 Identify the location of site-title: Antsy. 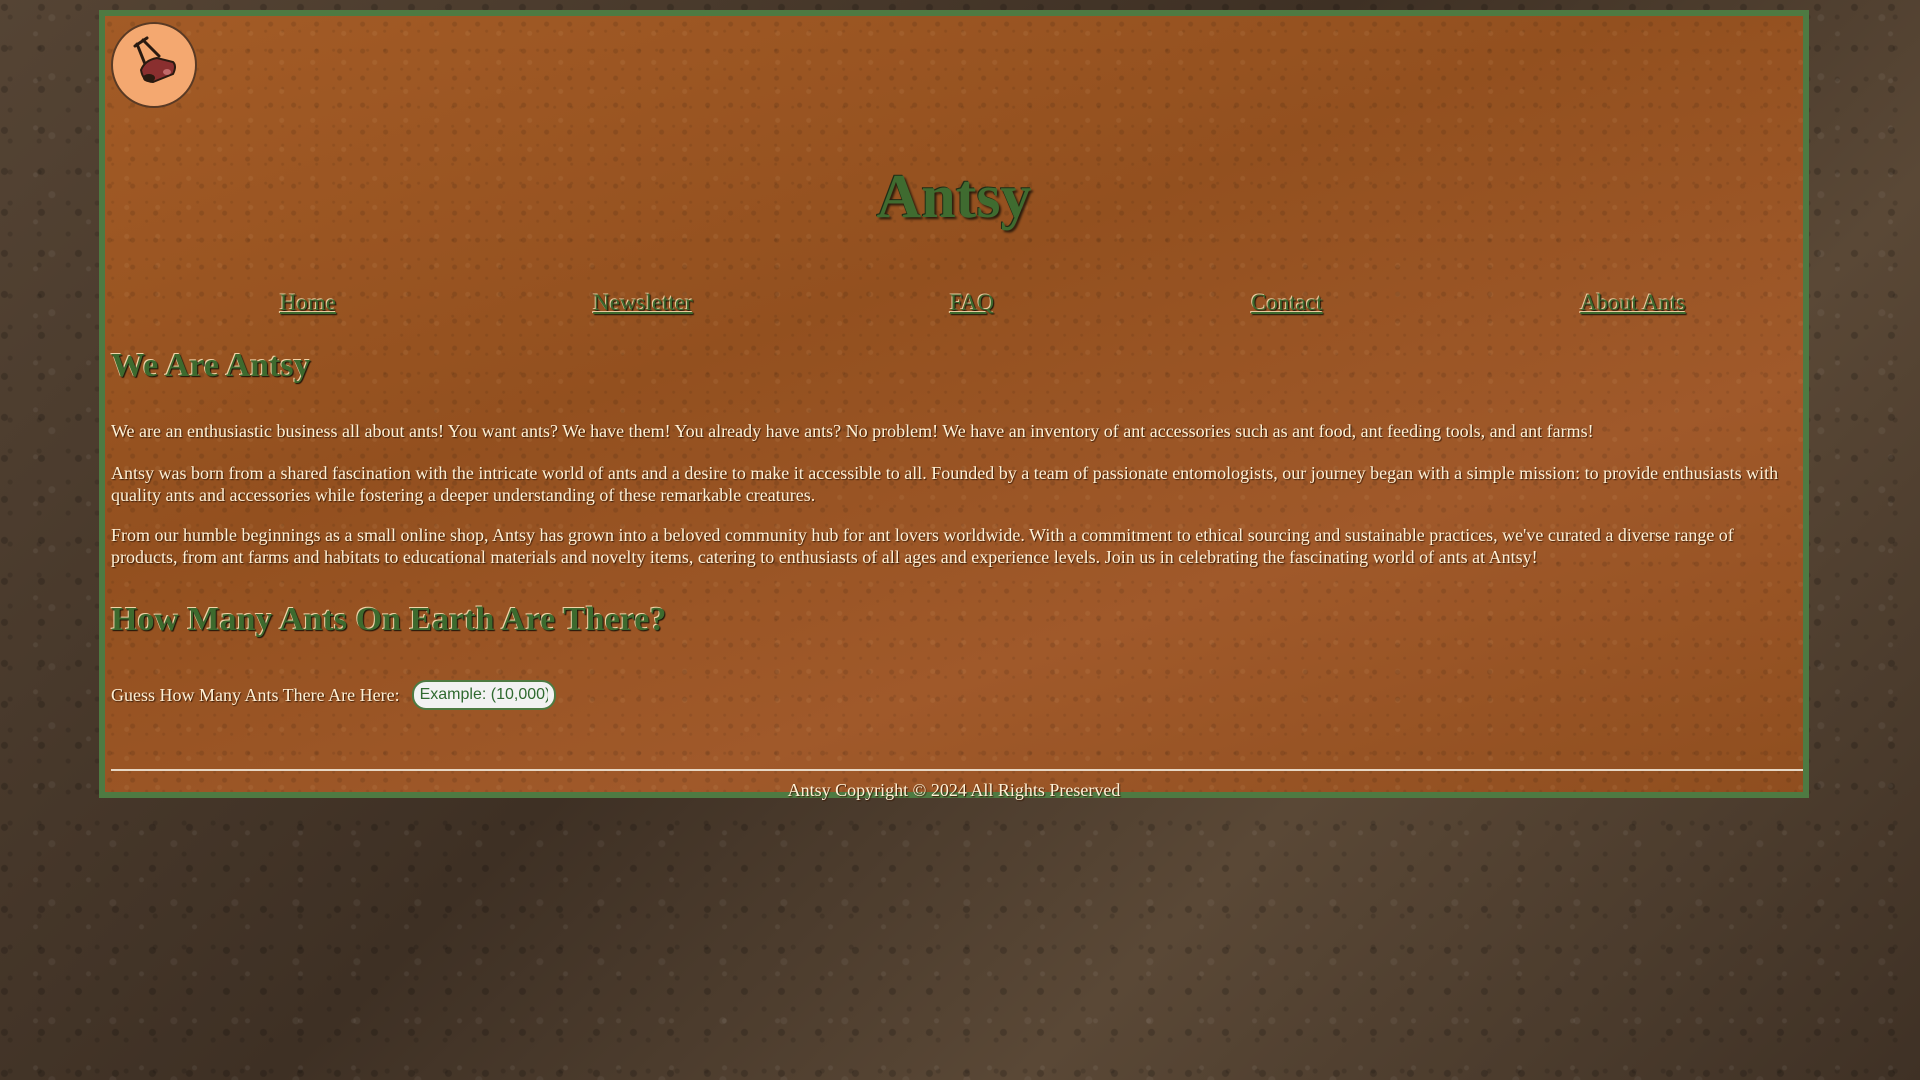
(954, 197).